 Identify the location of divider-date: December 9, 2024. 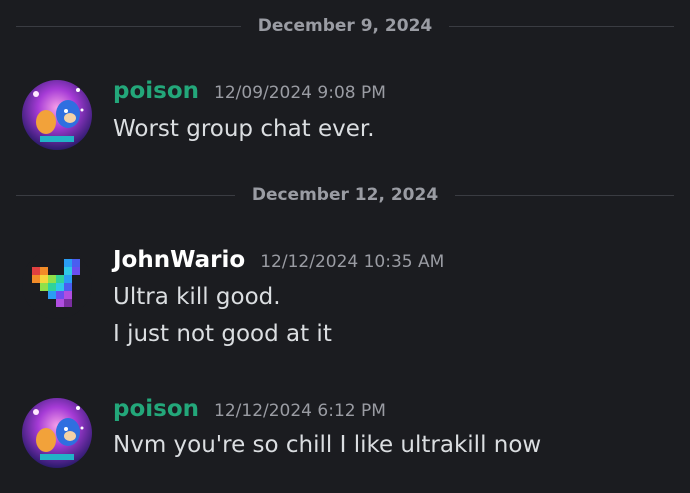
(345, 26).